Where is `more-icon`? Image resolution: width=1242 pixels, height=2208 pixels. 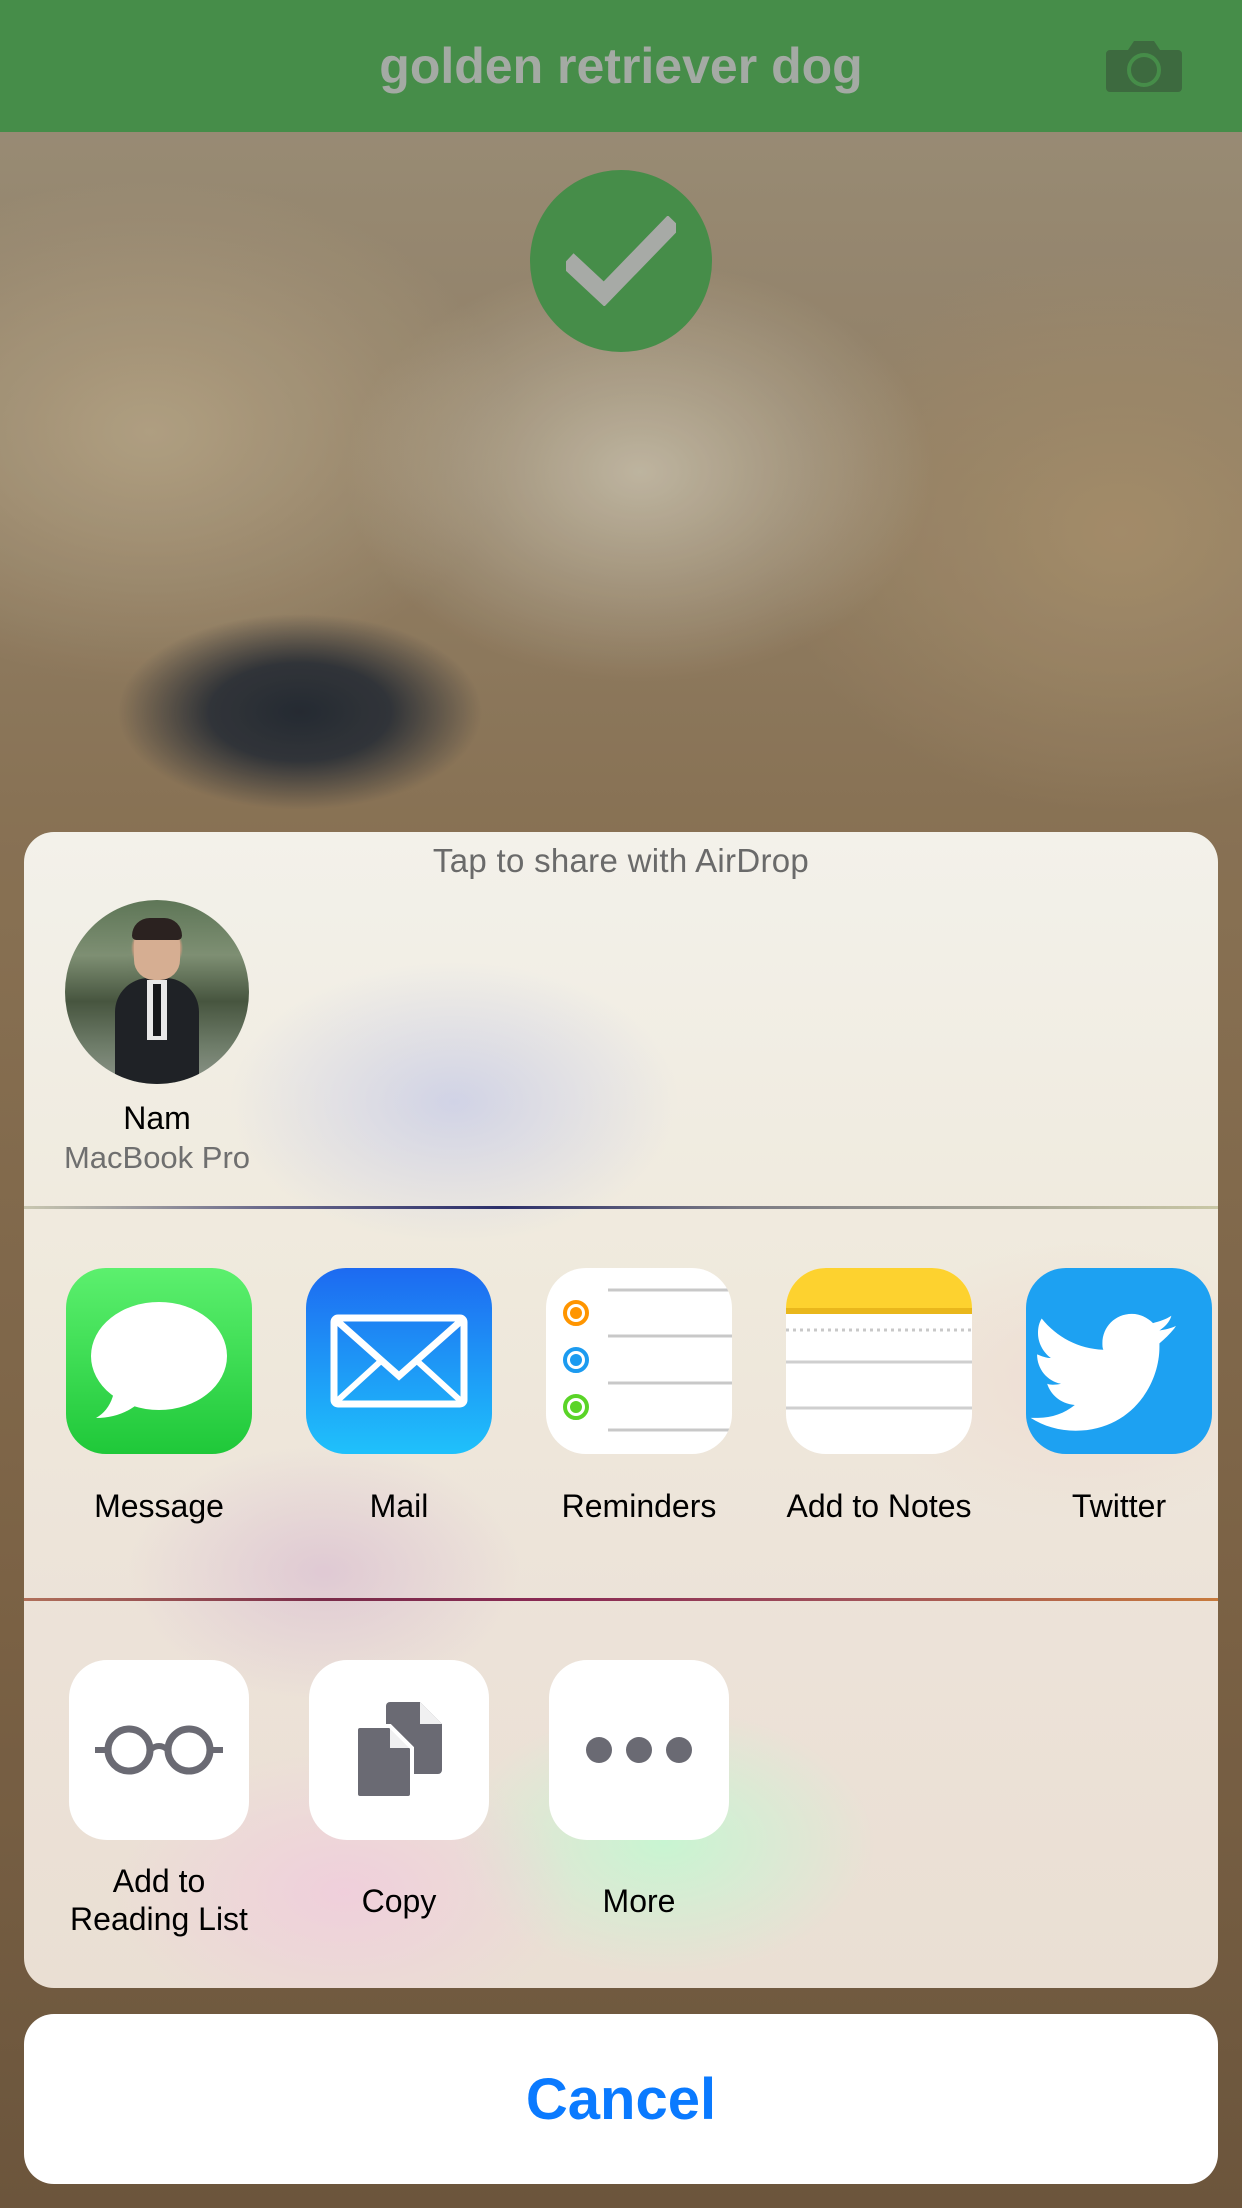 more-icon is located at coordinates (639, 1750).